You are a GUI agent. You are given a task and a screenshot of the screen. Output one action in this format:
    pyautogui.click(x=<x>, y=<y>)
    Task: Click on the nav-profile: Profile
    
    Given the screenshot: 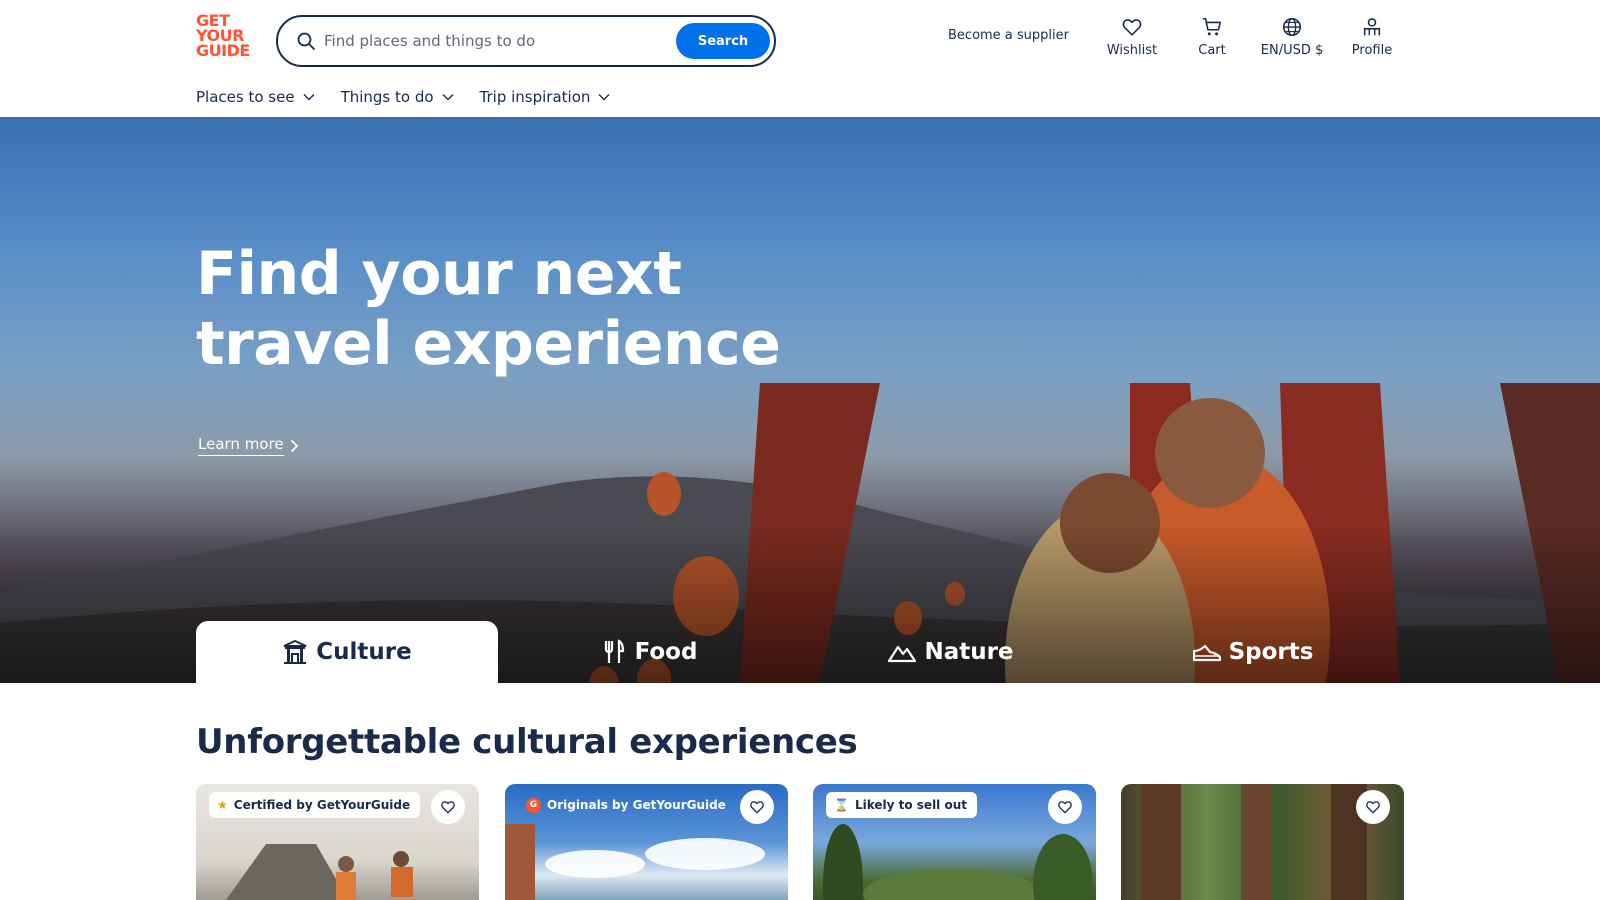 What is the action you would take?
    pyautogui.click(x=1372, y=37)
    